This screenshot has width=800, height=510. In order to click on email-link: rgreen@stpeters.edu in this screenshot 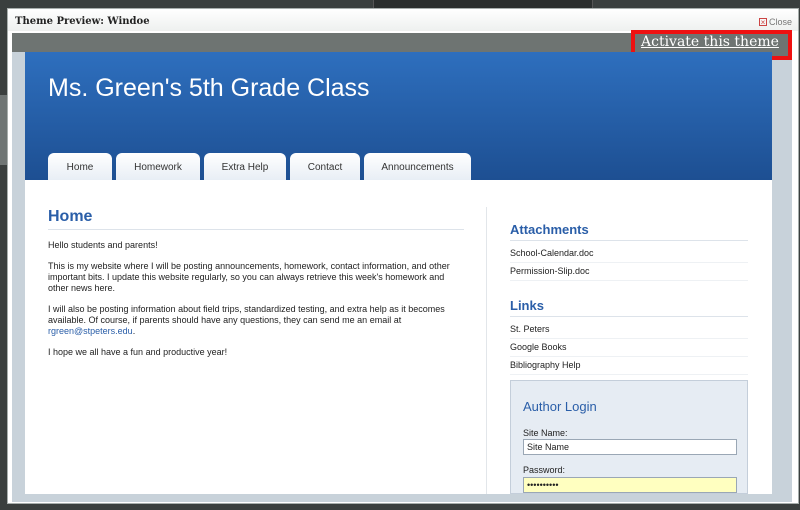, I will do `click(90, 331)`.